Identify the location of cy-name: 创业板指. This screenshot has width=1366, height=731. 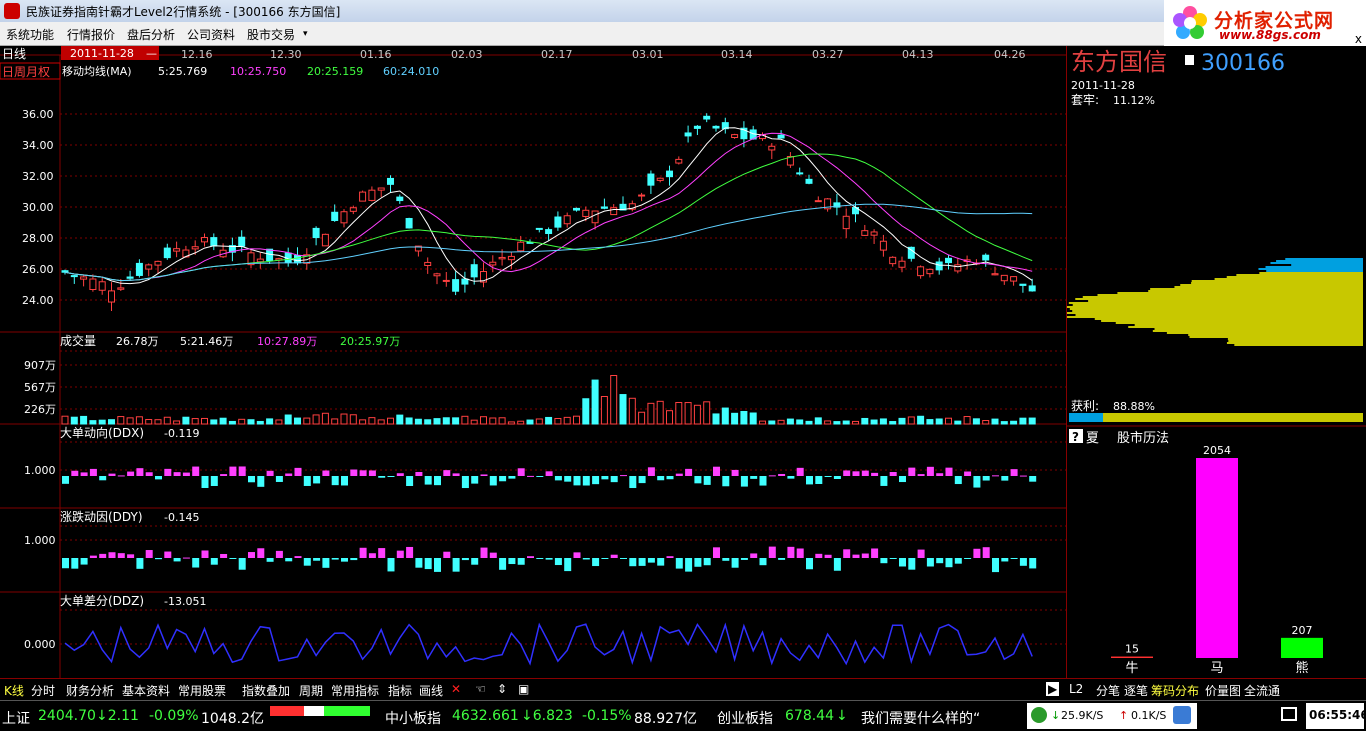
(745, 718).